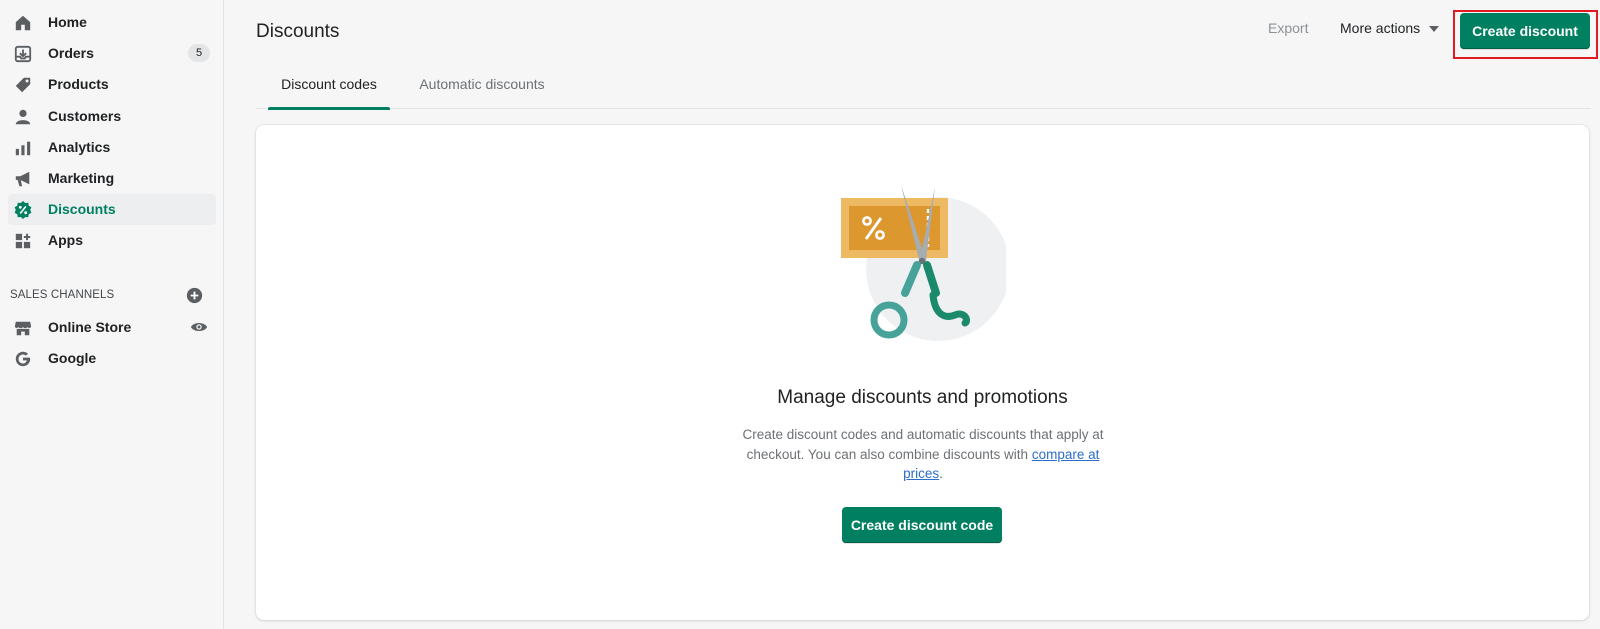 The width and height of the screenshot is (1600, 629). What do you see at coordinates (65, 240) in the screenshot?
I see `sidebar-item-label: Apps` at bounding box center [65, 240].